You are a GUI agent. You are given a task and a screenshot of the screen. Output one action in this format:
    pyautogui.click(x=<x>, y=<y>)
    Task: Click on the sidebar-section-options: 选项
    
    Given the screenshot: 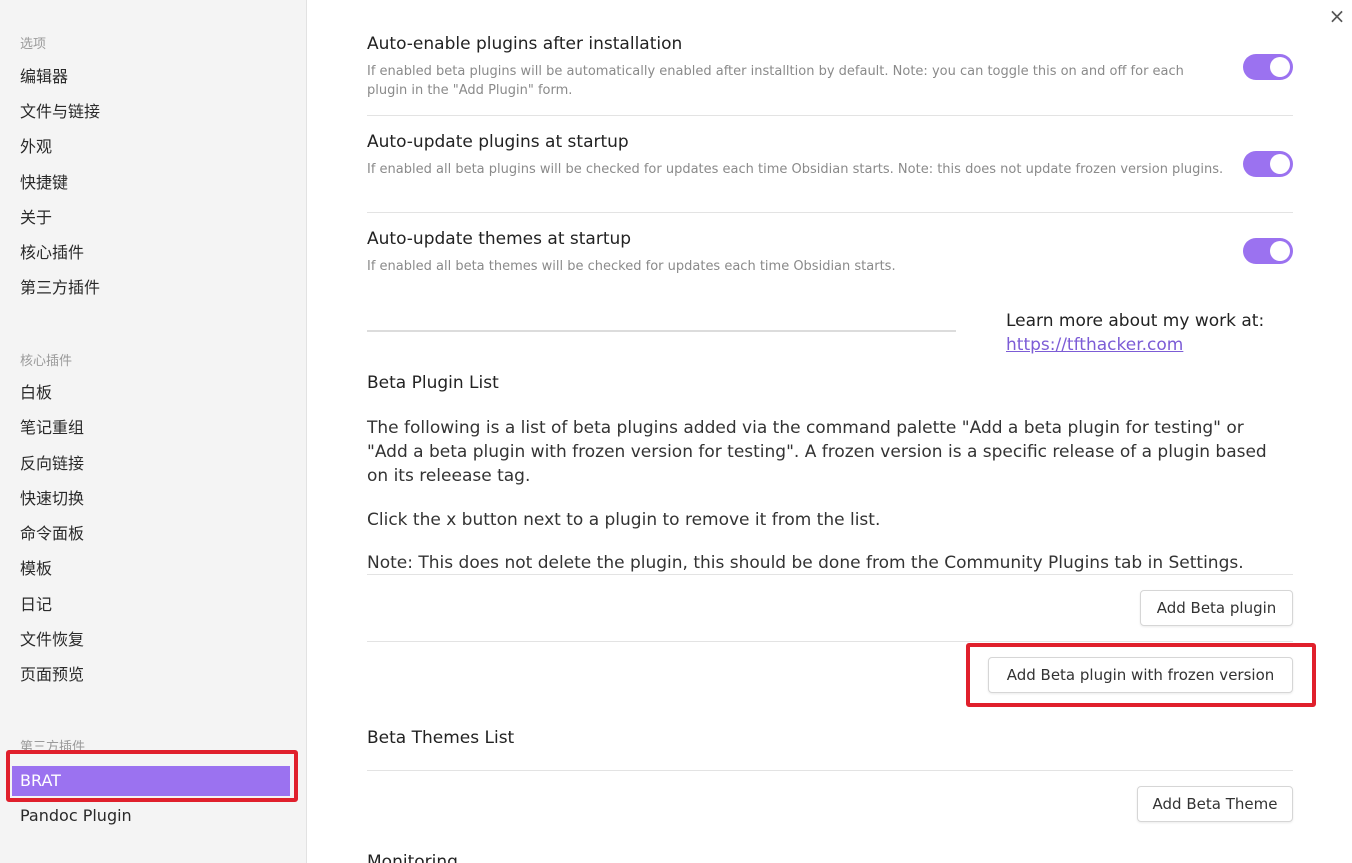 What is the action you would take?
    pyautogui.click(x=33, y=44)
    